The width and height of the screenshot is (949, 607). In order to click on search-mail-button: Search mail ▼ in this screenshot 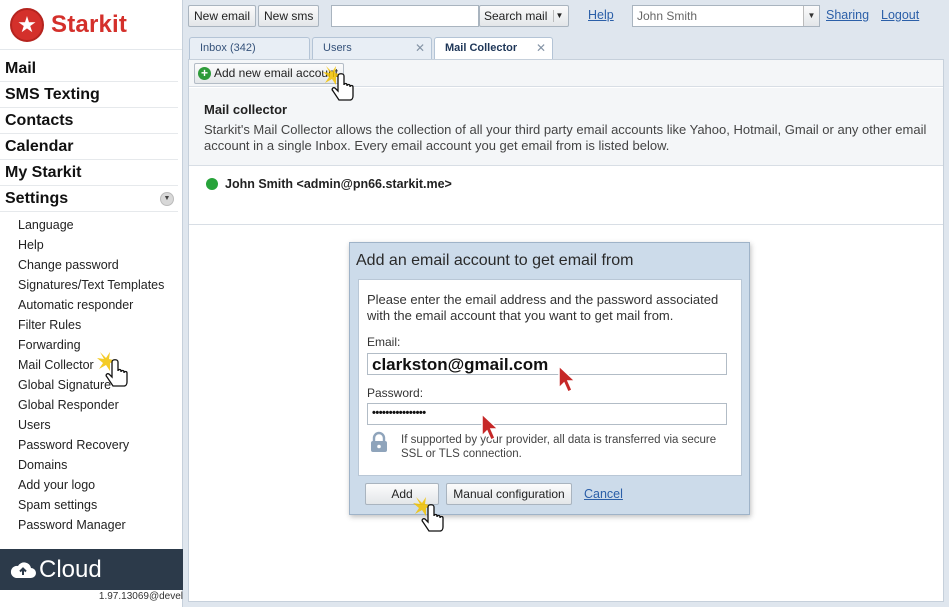, I will do `click(524, 16)`.